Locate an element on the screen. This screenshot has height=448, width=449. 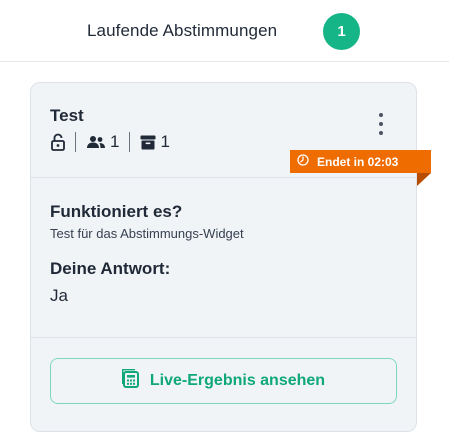
archive-icon is located at coordinates (148, 142).